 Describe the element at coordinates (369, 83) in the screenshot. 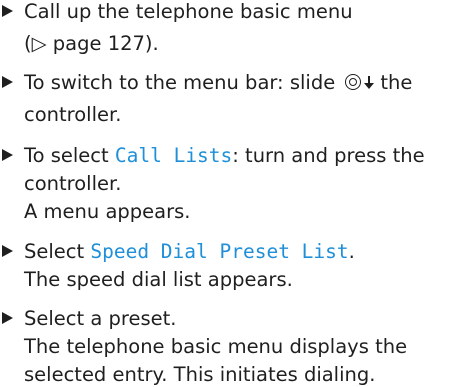

I see `slide-down-arrow-icon` at that location.